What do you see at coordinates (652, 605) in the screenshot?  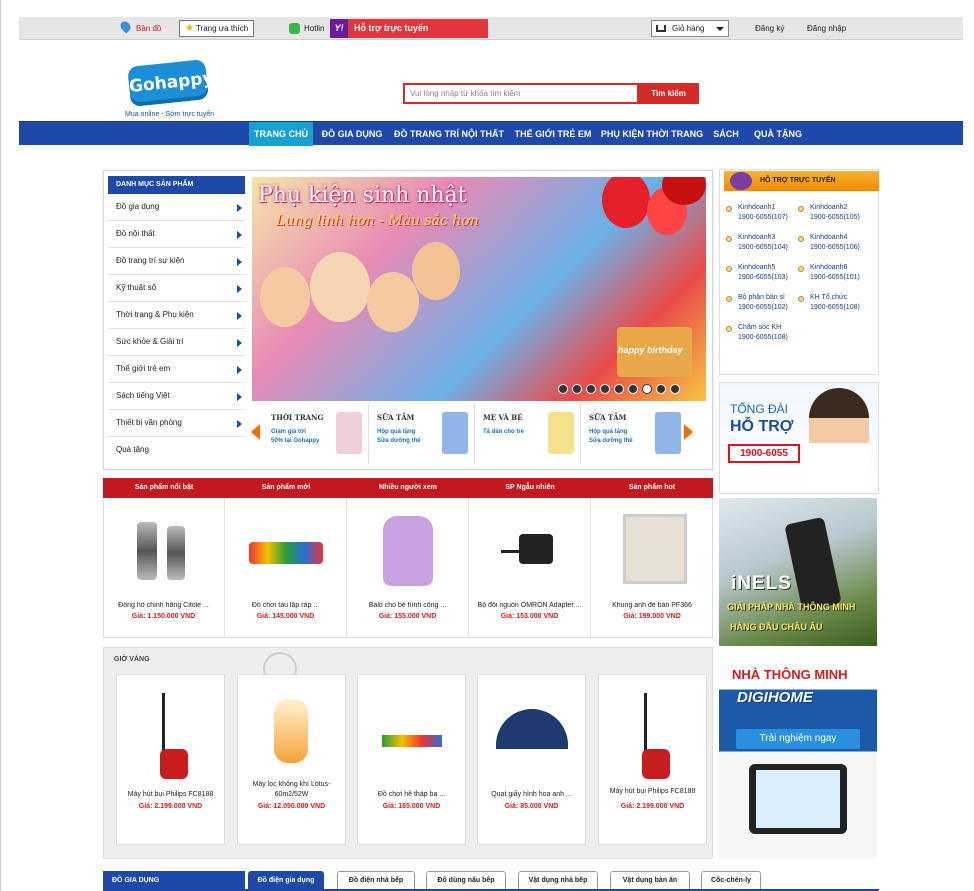 I see `product-name: Khung ảnh để bàn PF366` at bounding box center [652, 605].